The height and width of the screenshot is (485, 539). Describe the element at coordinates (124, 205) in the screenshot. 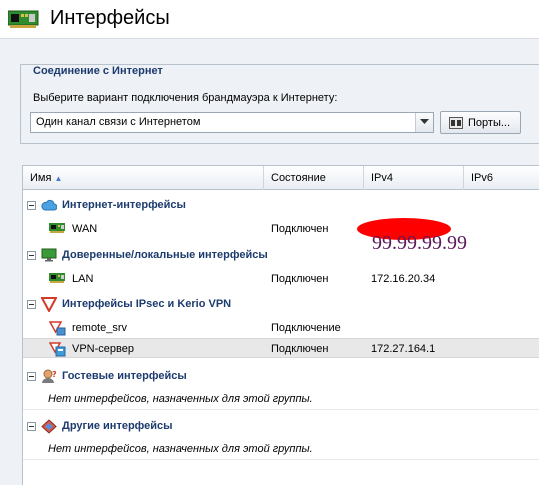

I see `group-name: Интернет-интерфейсы` at that location.